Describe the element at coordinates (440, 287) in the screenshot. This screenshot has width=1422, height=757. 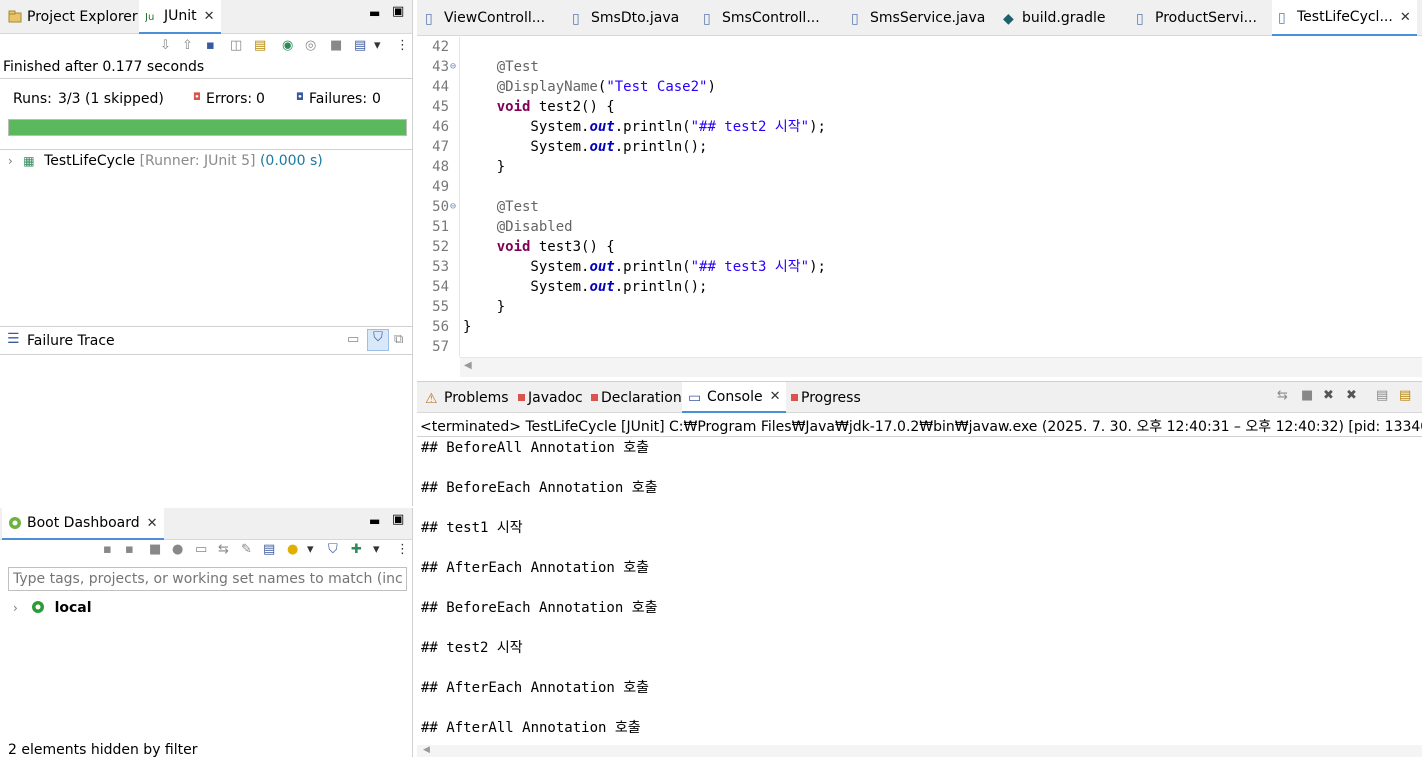
I see `line-number: 54` at that location.